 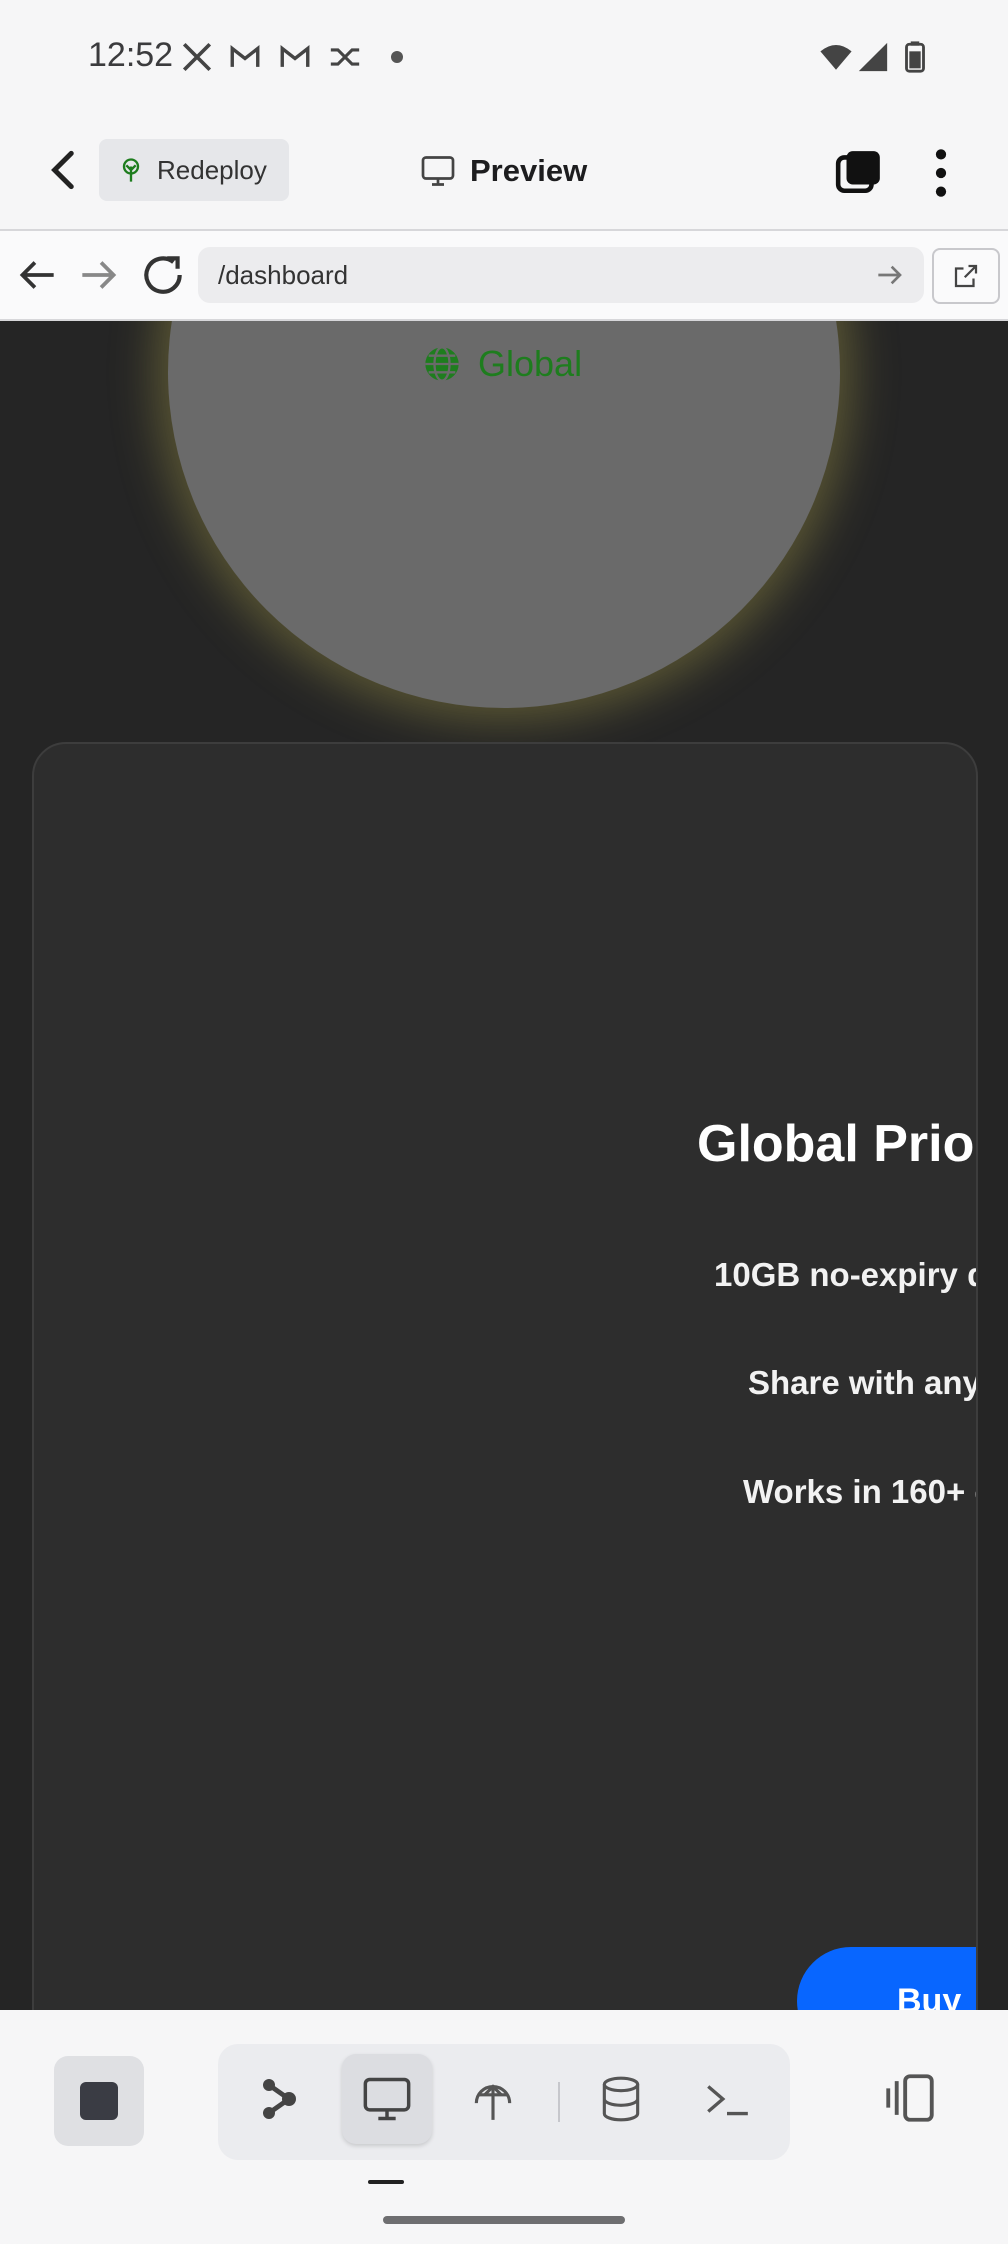 I want to click on deploy-tree-icon, so click(x=131, y=170).